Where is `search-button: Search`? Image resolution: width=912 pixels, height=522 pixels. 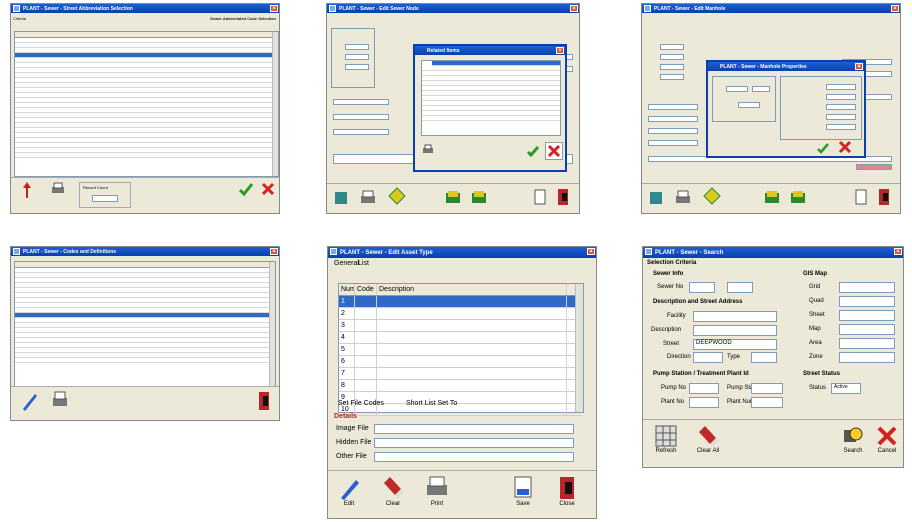 search-button: Search is located at coordinates (853, 439).